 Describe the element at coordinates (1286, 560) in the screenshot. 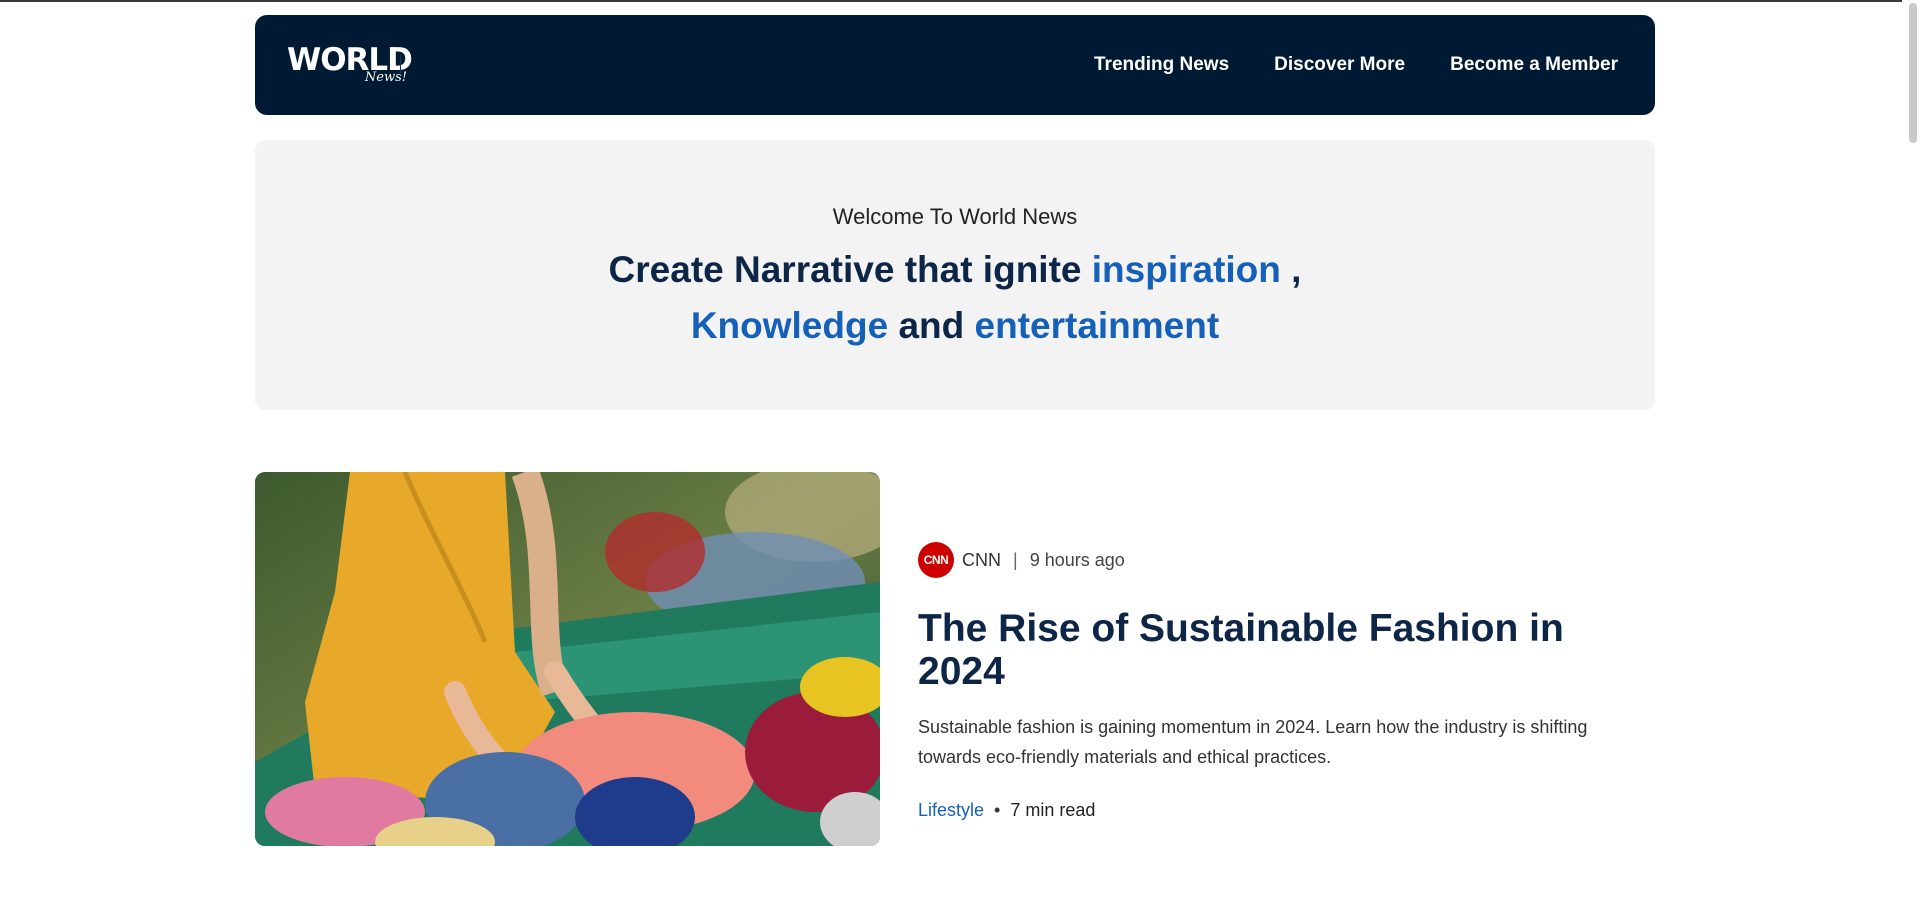

I see `article-meta: CNN CNN | 9 hours ago` at that location.